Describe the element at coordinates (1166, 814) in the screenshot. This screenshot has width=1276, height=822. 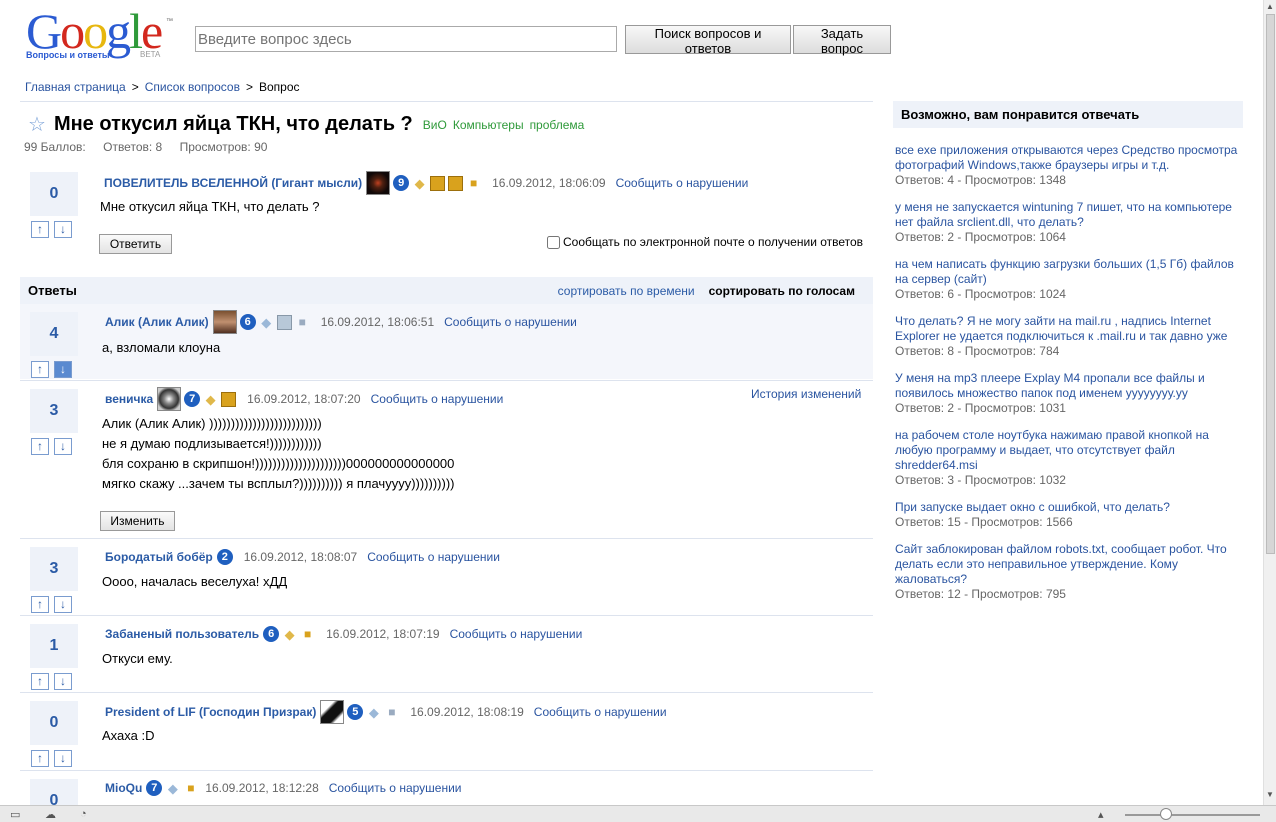
I see `zoom-slider-handle` at that location.